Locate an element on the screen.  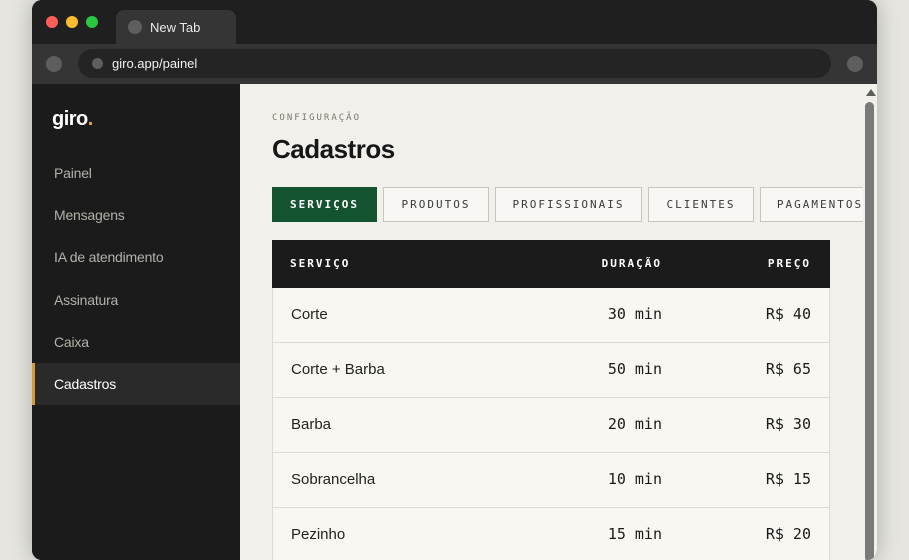
back-button is located at coordinates (54, 64).